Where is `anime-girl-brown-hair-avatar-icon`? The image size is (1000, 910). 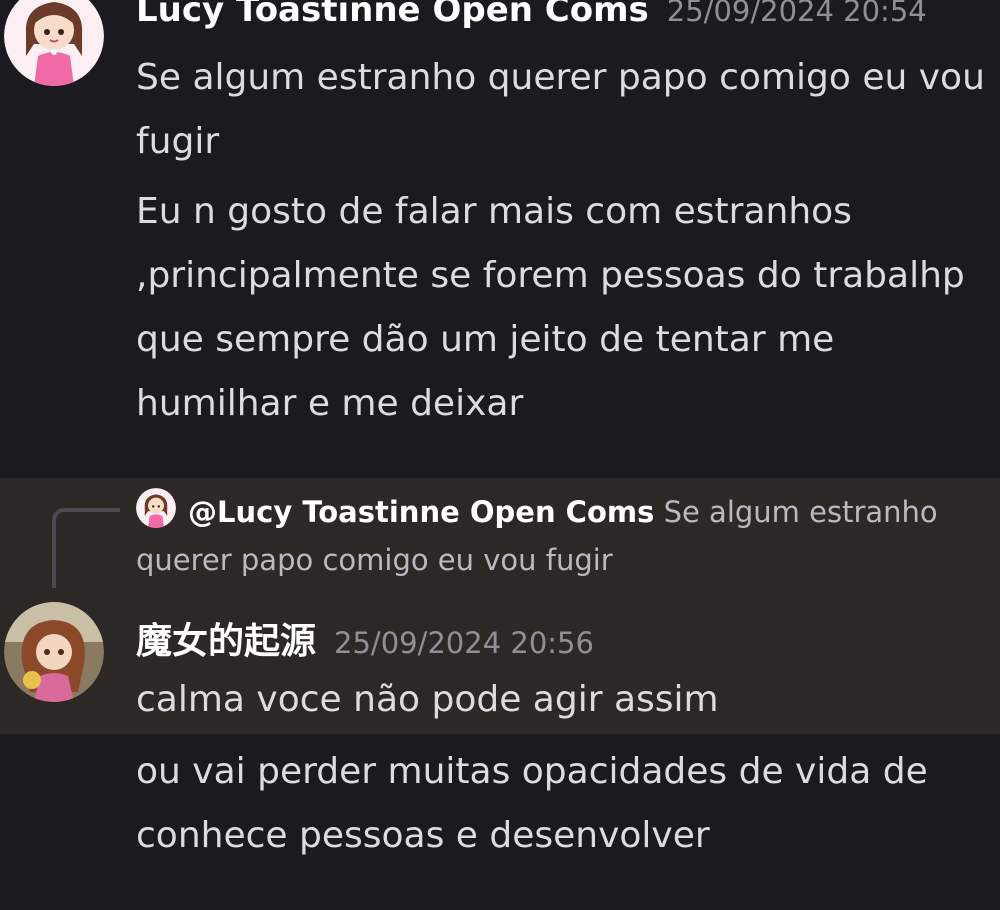
anime-girl-brown-hair-avatar-icon is located at coordinates (54, 652).